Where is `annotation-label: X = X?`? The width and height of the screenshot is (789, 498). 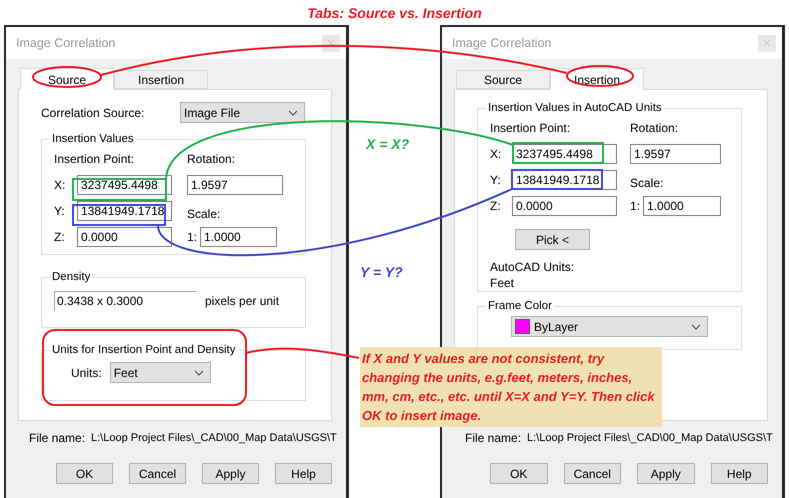 annotation-label: X = X? is located at coordinates (388, 144).